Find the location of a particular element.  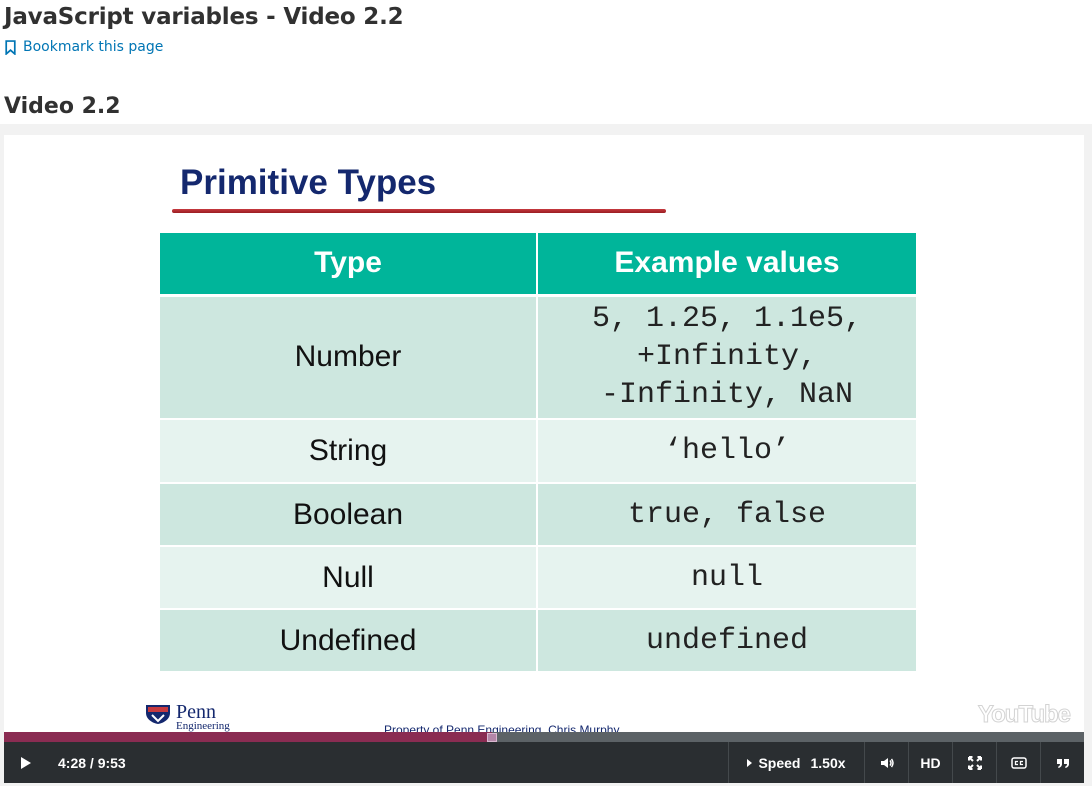

caret-right-icon is located at coordinates (750, 762).